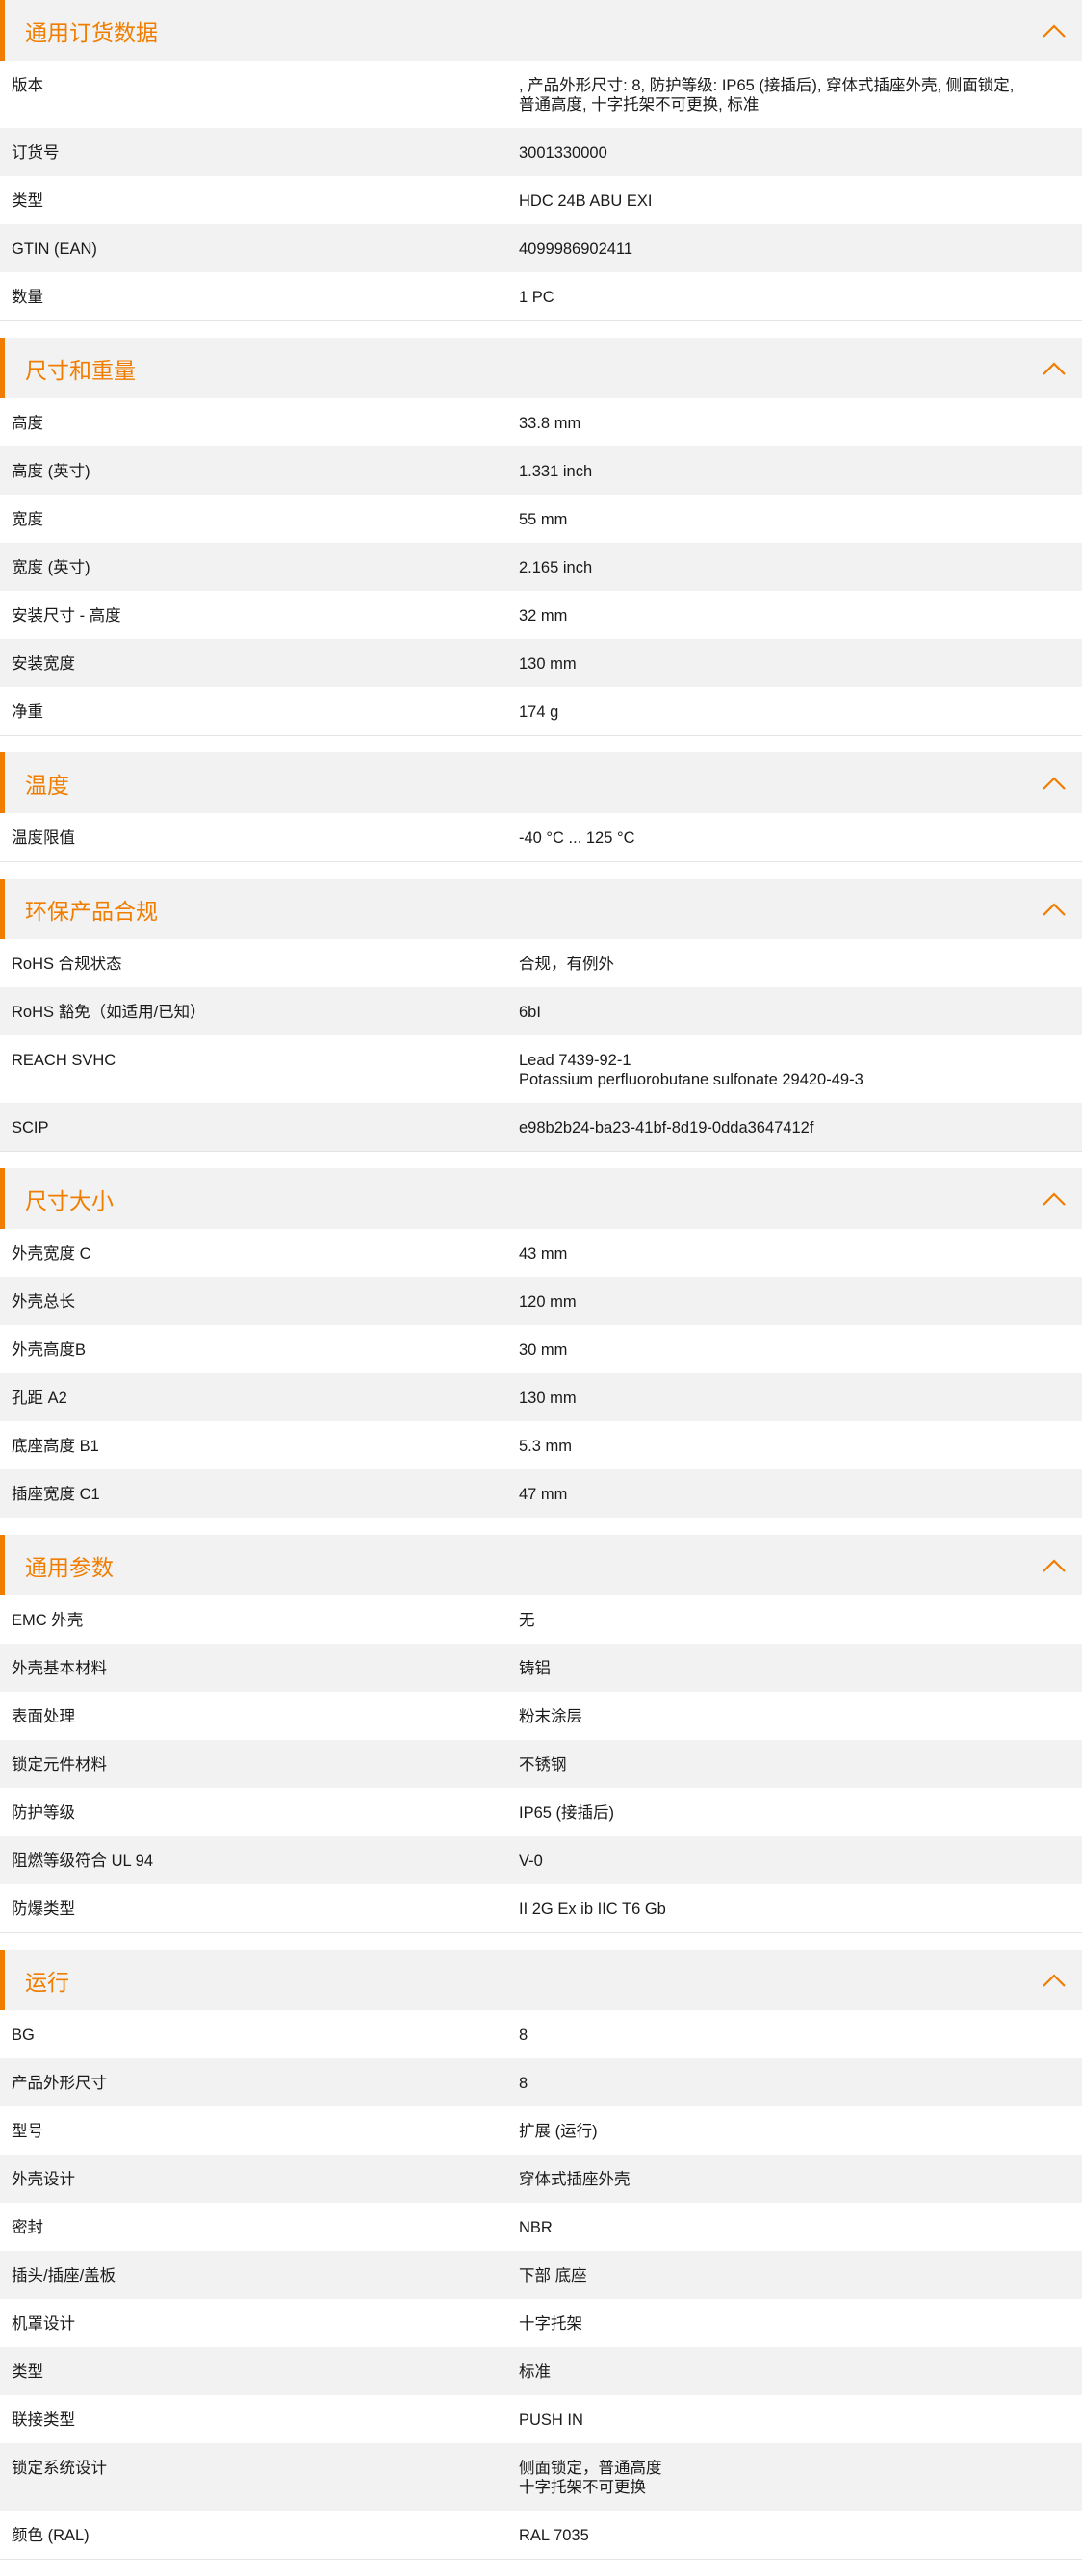 Image resolution: width=1082 pixels, height=2576 pixels. I want to click on spec-label: 产品外形尺寸, so click(59, 2083).